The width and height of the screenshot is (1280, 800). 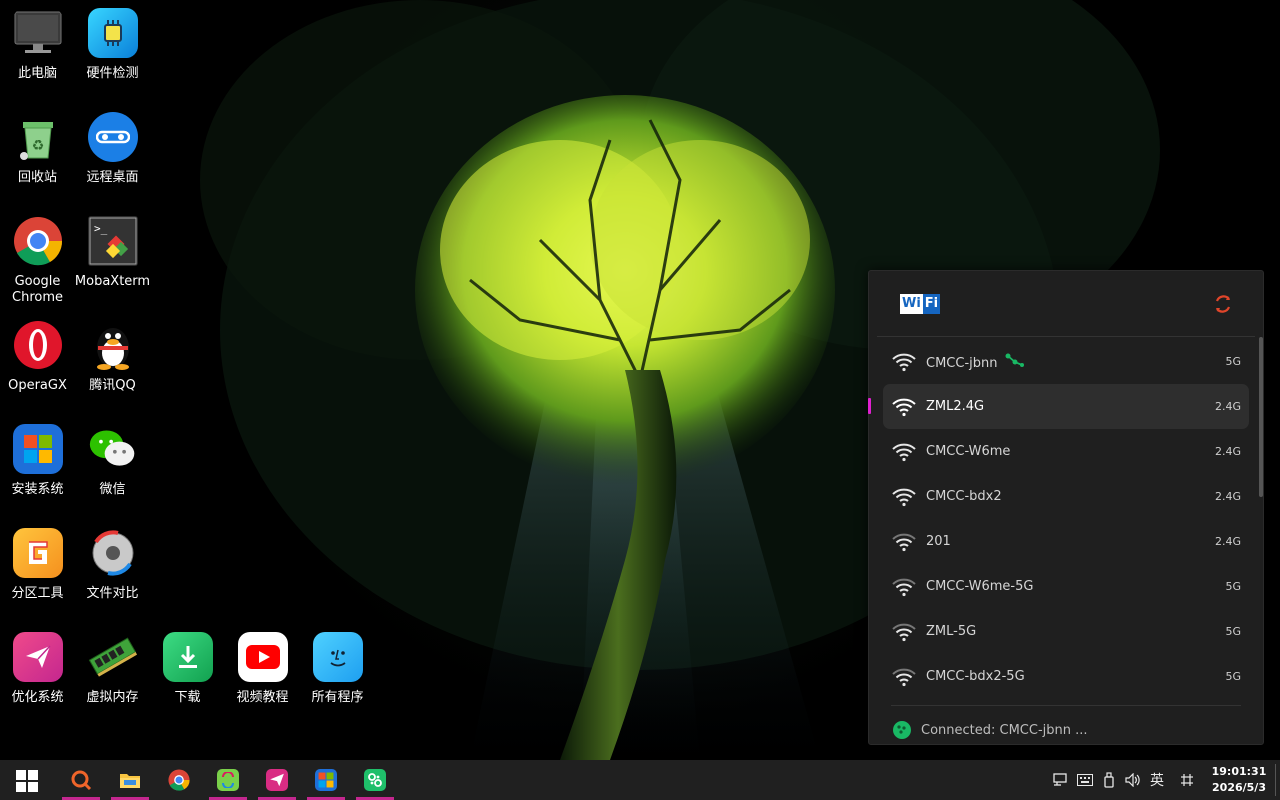 I want to click on opera-icon, so click(x=38, y=345).